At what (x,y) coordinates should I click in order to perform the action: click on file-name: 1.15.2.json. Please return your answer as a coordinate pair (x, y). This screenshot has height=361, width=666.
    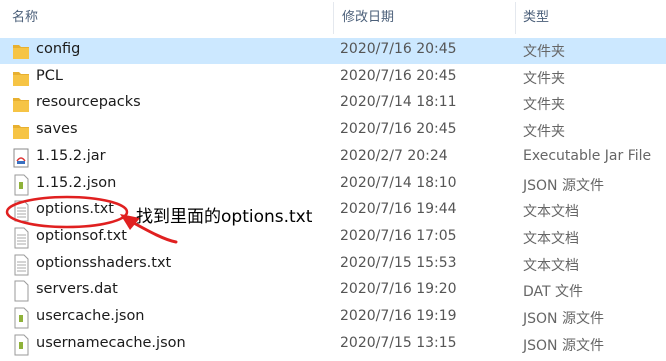
    Looking at the image, I should click on (76, 183).